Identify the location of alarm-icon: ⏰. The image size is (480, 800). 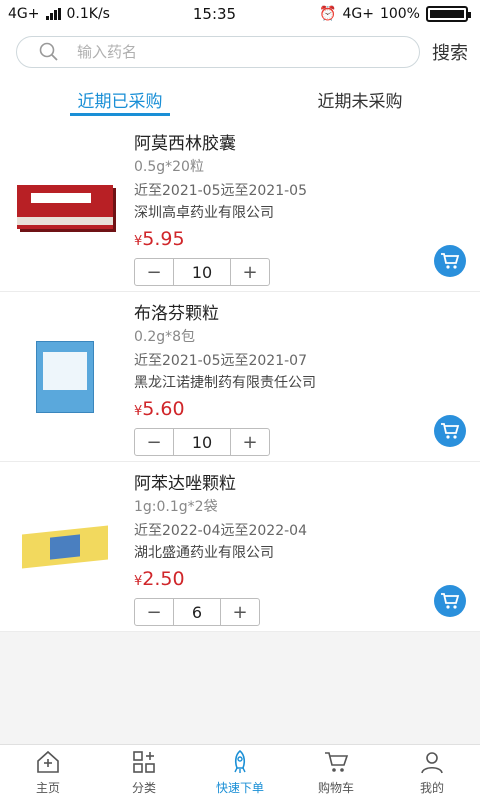
(328, 14).